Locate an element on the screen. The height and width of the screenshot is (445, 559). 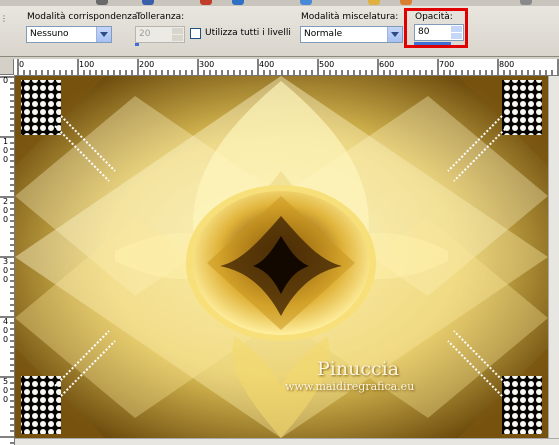
blend-mode-label: Modalità miscelatura: is located at coordinates (350, 17).